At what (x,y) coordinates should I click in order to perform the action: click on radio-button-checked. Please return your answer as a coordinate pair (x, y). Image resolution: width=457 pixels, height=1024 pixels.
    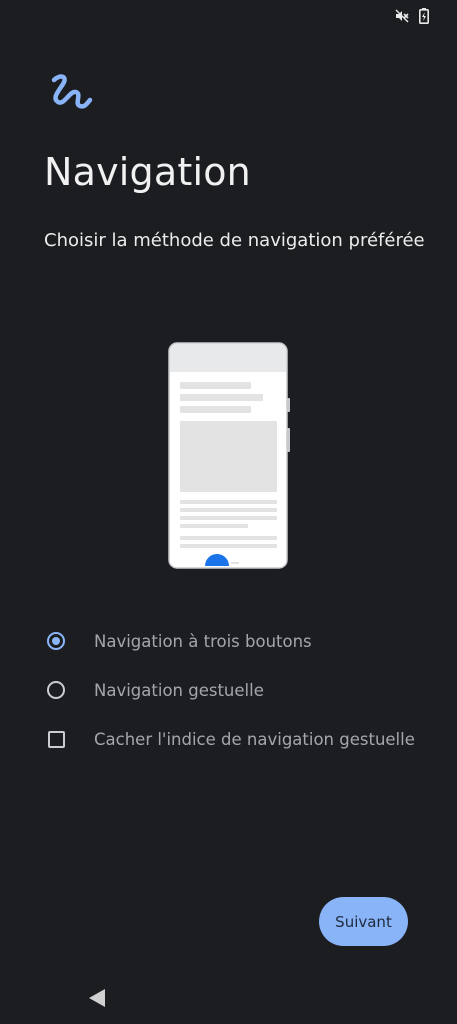
    Looking at the image, I should click on (56, 641).